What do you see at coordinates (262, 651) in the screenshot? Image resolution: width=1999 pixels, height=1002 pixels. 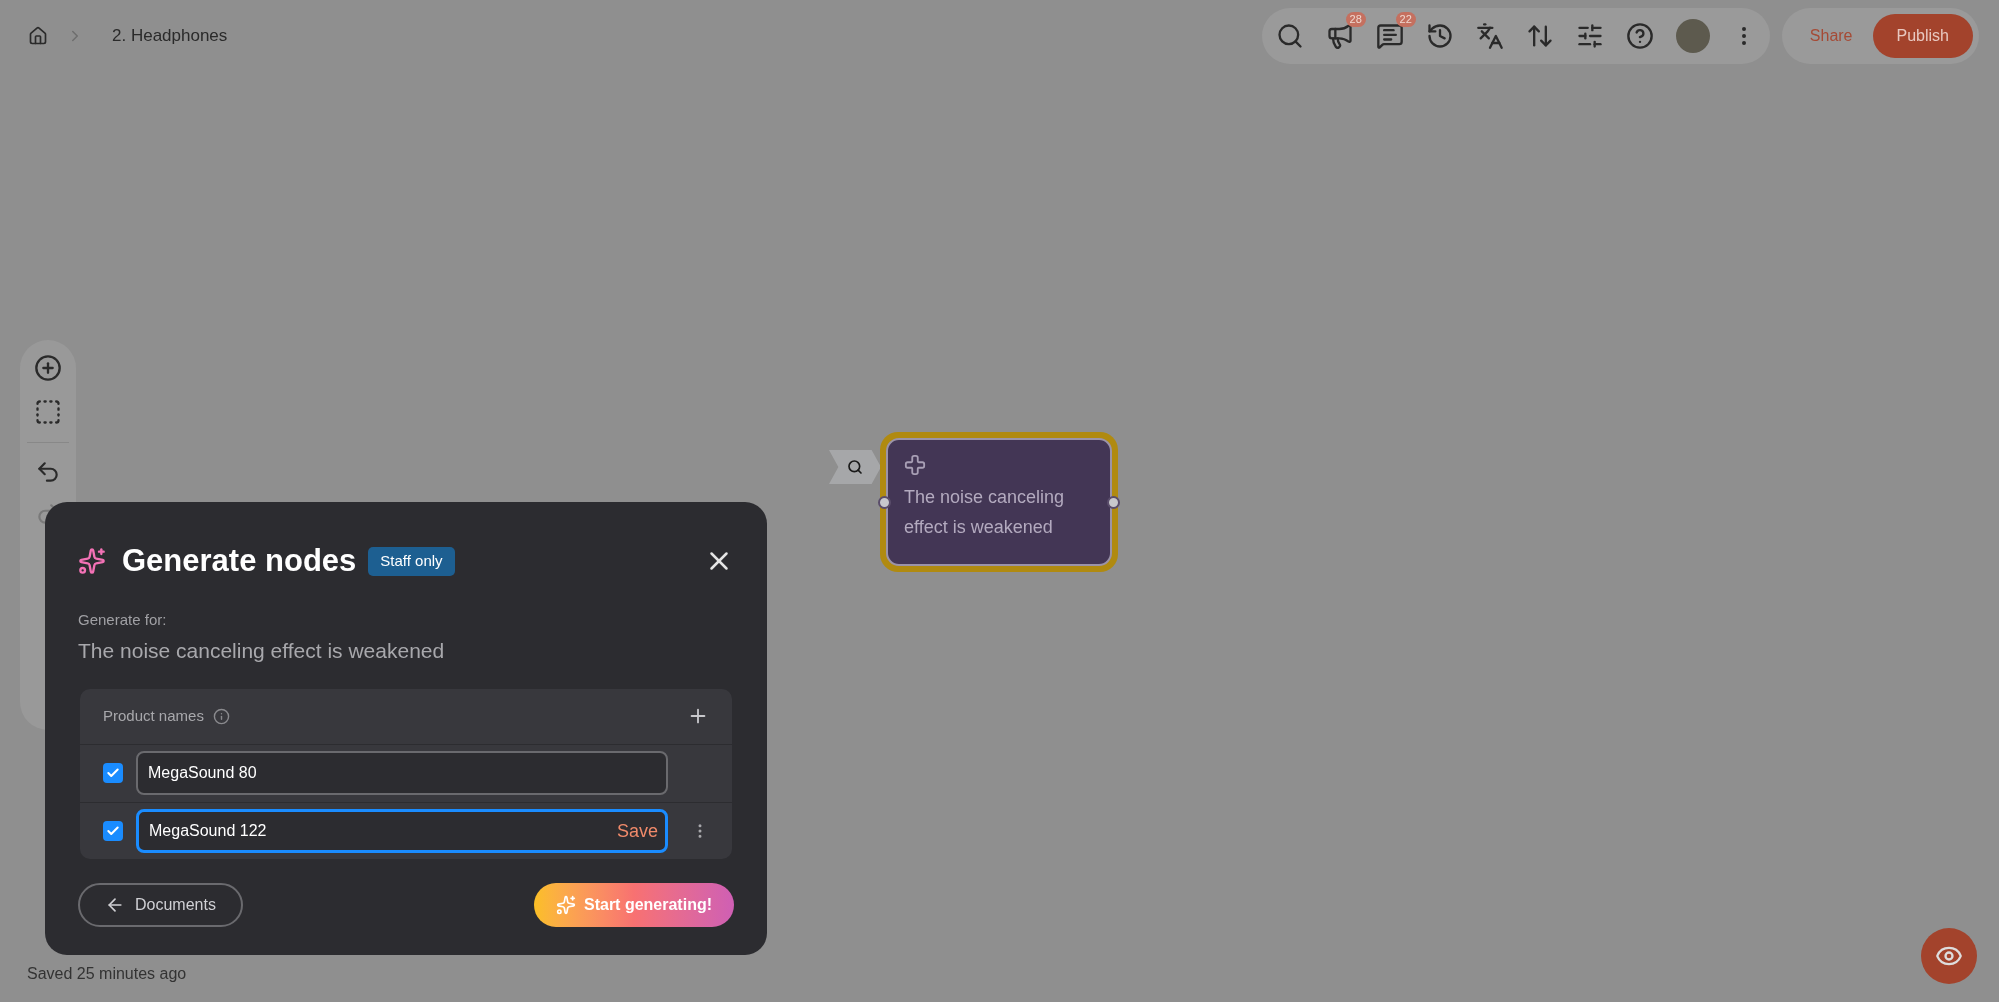 I see `target-text: The noise canceling effect is weakened` at bounding box center [262, 651].